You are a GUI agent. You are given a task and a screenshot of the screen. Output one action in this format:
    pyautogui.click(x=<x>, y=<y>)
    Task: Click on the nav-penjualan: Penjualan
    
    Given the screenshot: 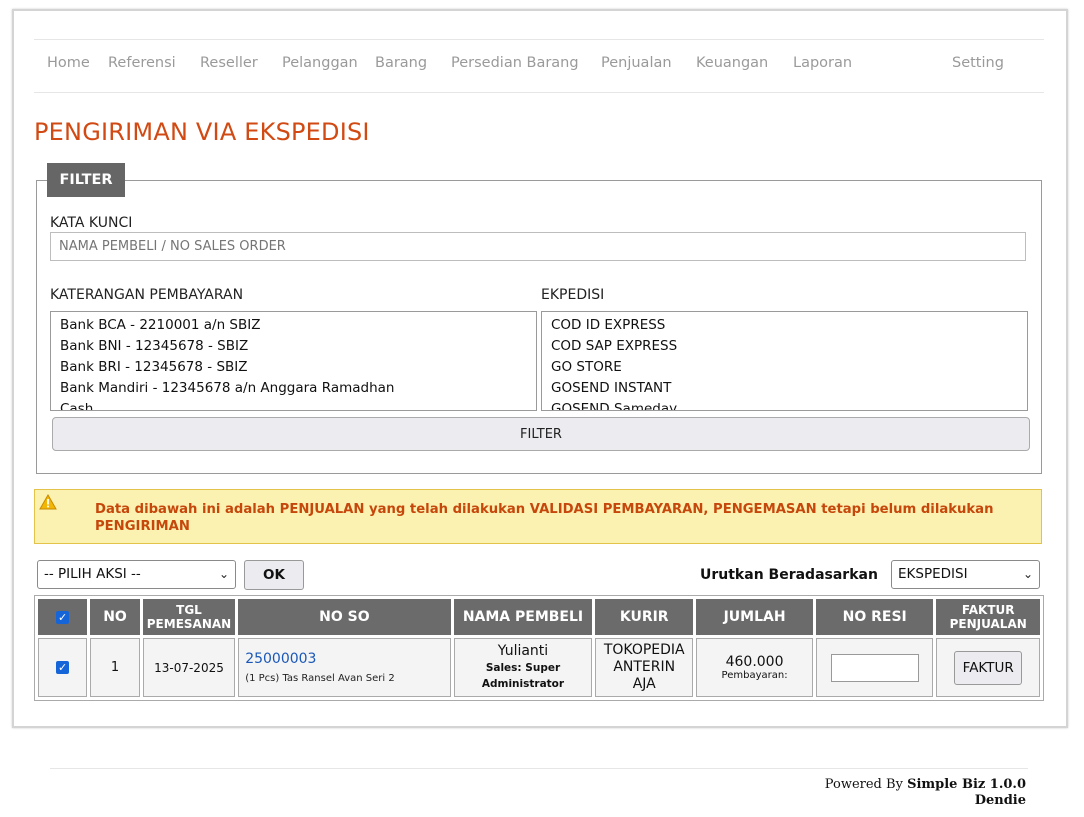 What is the action you would take?
    pyautogui.click(x=636, y=63)
    